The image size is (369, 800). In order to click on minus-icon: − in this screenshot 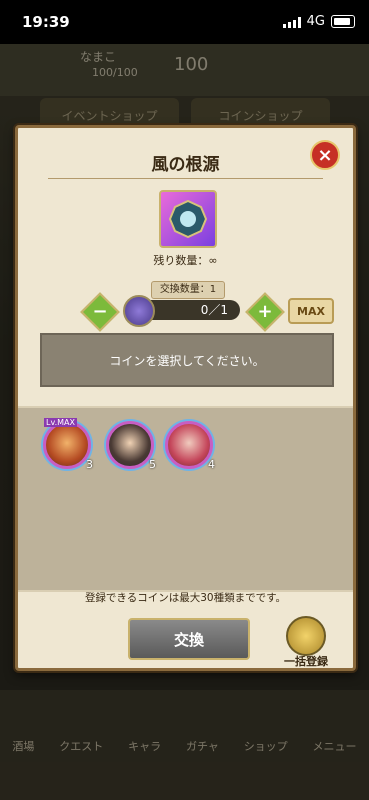, I will do `click(100, 311)`.